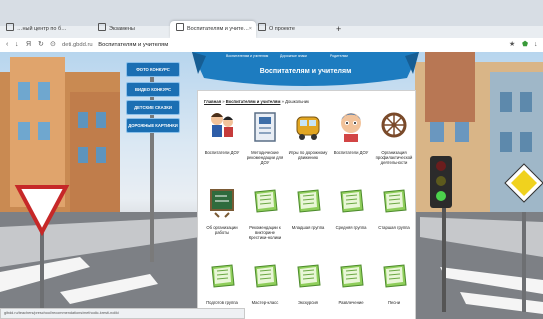 This screenshot has height=319, width=543. I want to click on banner-link-teachers: Воспитателям и учителям, so click(247, 56).